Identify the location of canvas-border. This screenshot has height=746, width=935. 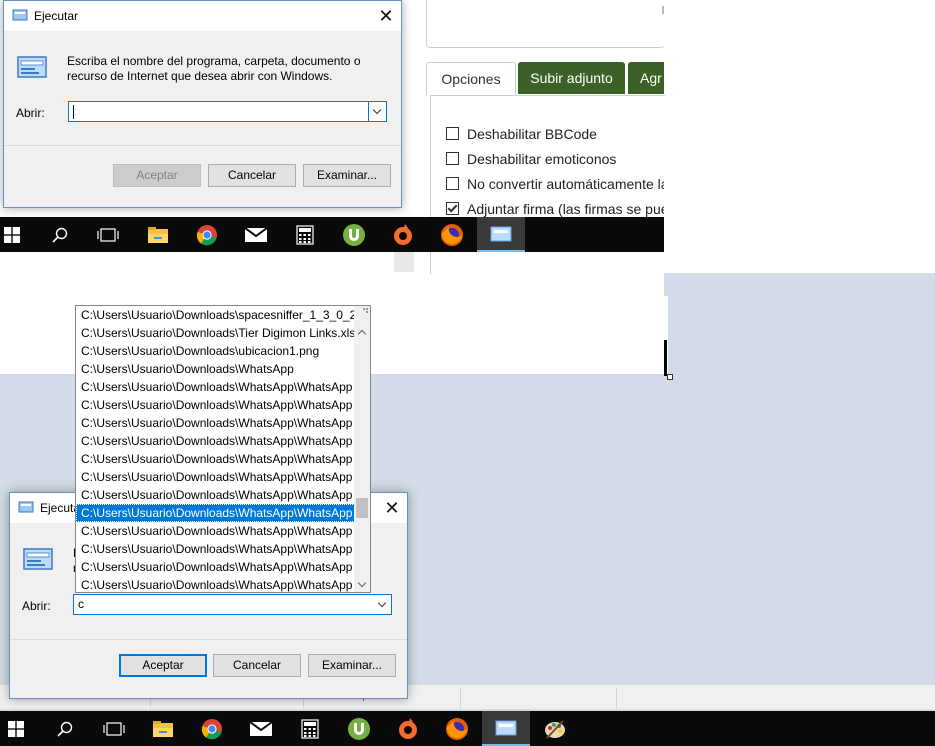
(665, 358).